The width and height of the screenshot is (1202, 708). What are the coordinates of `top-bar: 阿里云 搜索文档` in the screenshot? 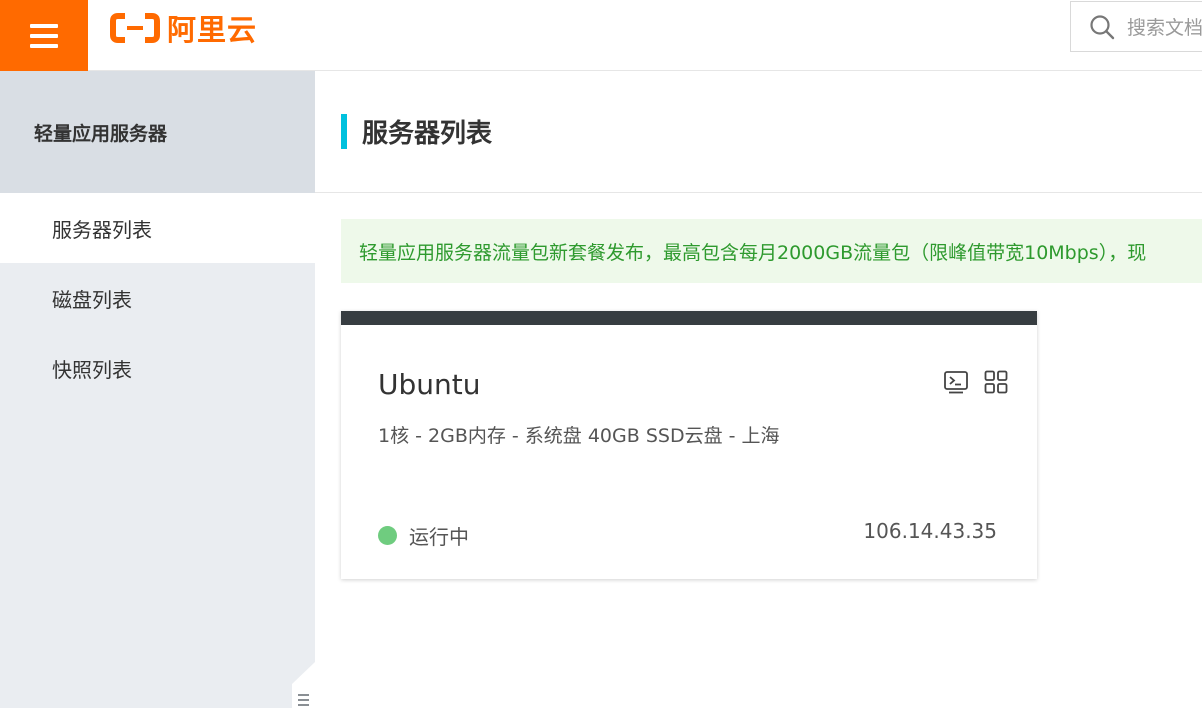 It's located at (601, 35).